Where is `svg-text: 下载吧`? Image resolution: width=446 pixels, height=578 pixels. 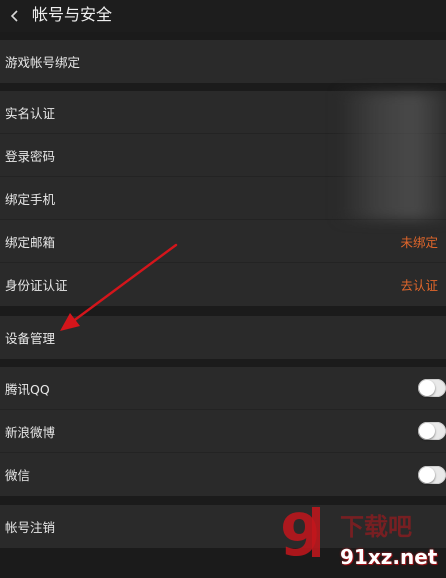 svg-text: 下载吧 is located at coordinates (376, 527).